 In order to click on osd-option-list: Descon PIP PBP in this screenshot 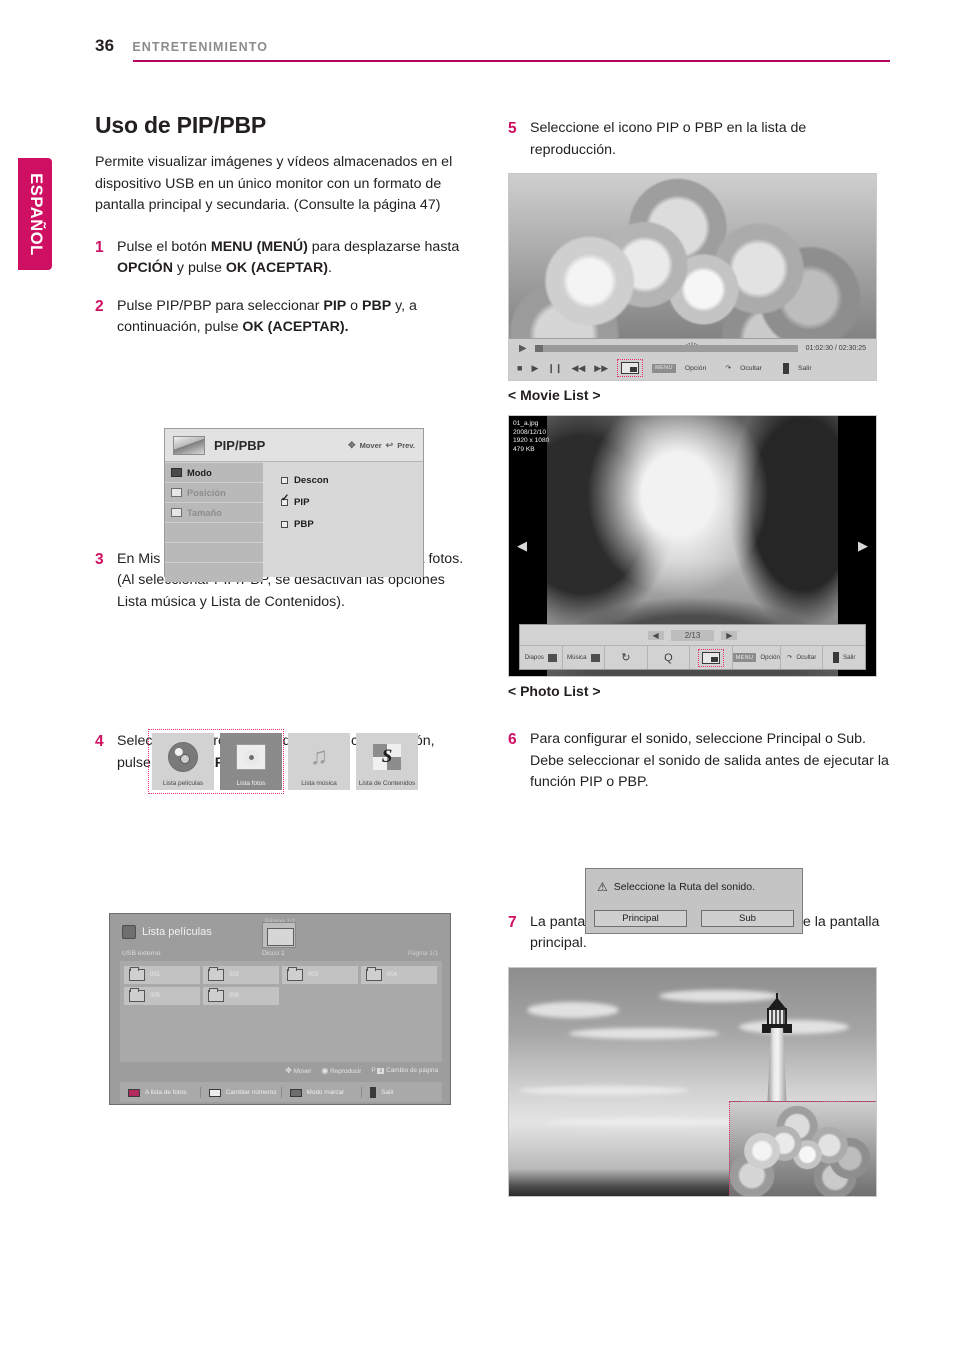, I will do `click(343, 519)`.